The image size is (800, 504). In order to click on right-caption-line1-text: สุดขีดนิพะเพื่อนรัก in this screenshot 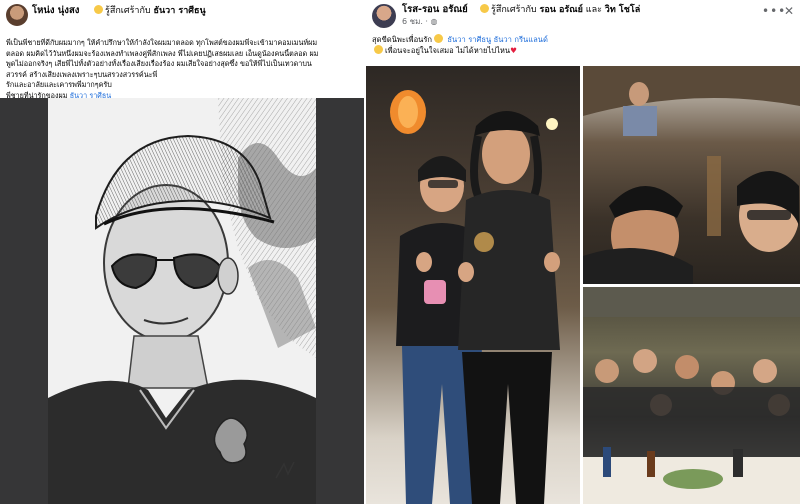, I will do `click(402, 39)`.